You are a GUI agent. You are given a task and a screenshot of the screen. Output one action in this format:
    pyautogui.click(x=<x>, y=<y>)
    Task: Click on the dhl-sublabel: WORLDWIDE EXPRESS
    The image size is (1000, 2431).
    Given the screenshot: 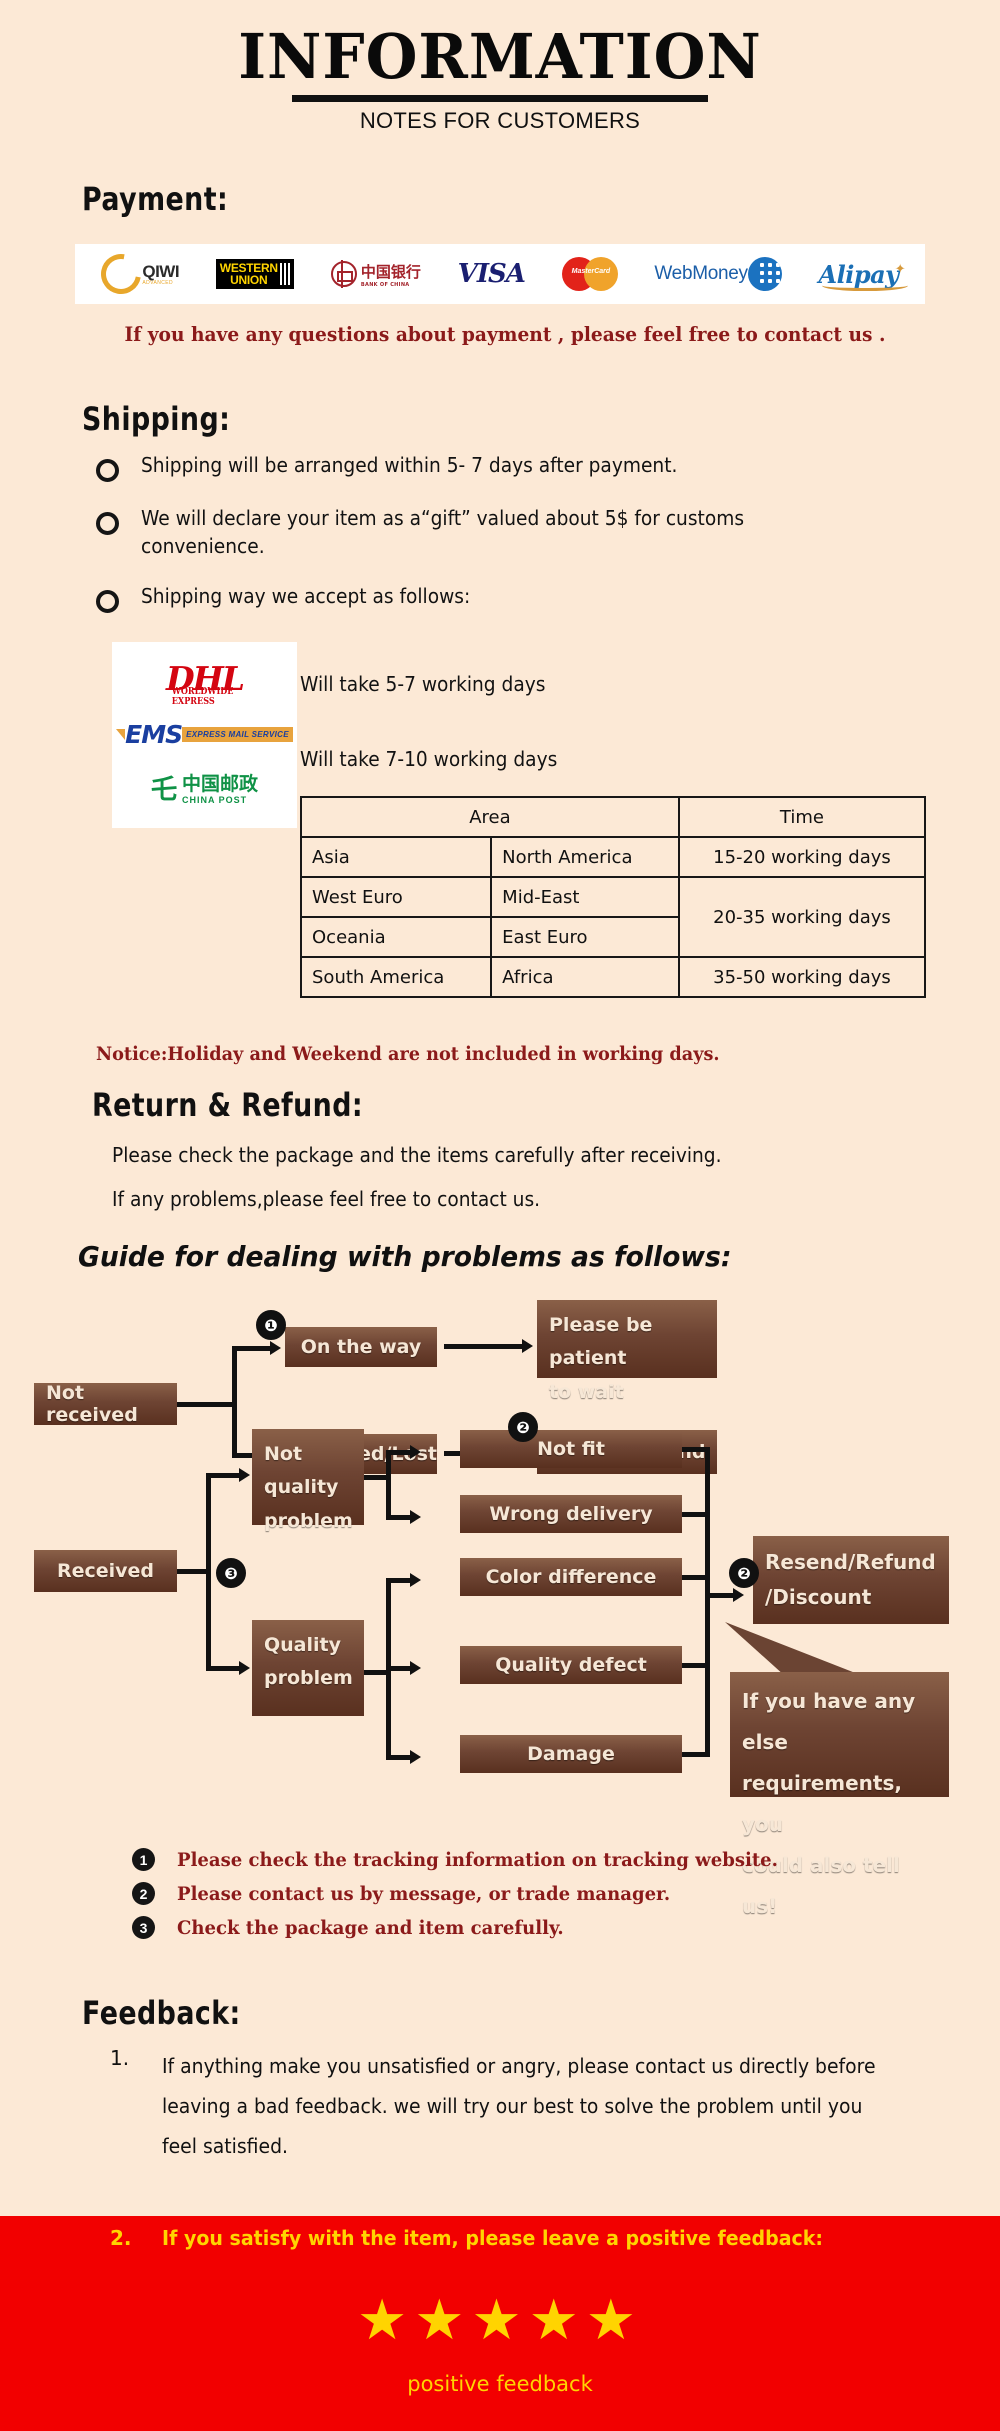 What is the action you would take?
    pyautogui.click(x=202, y=696)
    